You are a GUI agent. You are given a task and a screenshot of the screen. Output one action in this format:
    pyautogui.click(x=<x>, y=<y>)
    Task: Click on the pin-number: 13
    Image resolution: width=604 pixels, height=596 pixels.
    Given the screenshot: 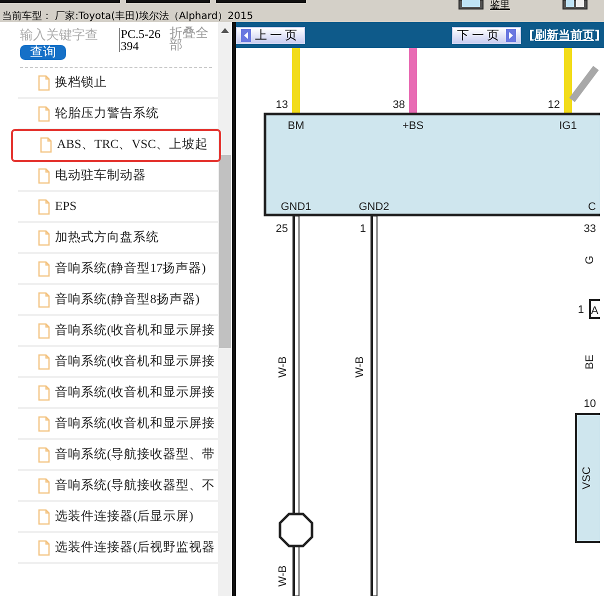 What is the action you would take?
    pyautogui.click(x=282, y=105)
    